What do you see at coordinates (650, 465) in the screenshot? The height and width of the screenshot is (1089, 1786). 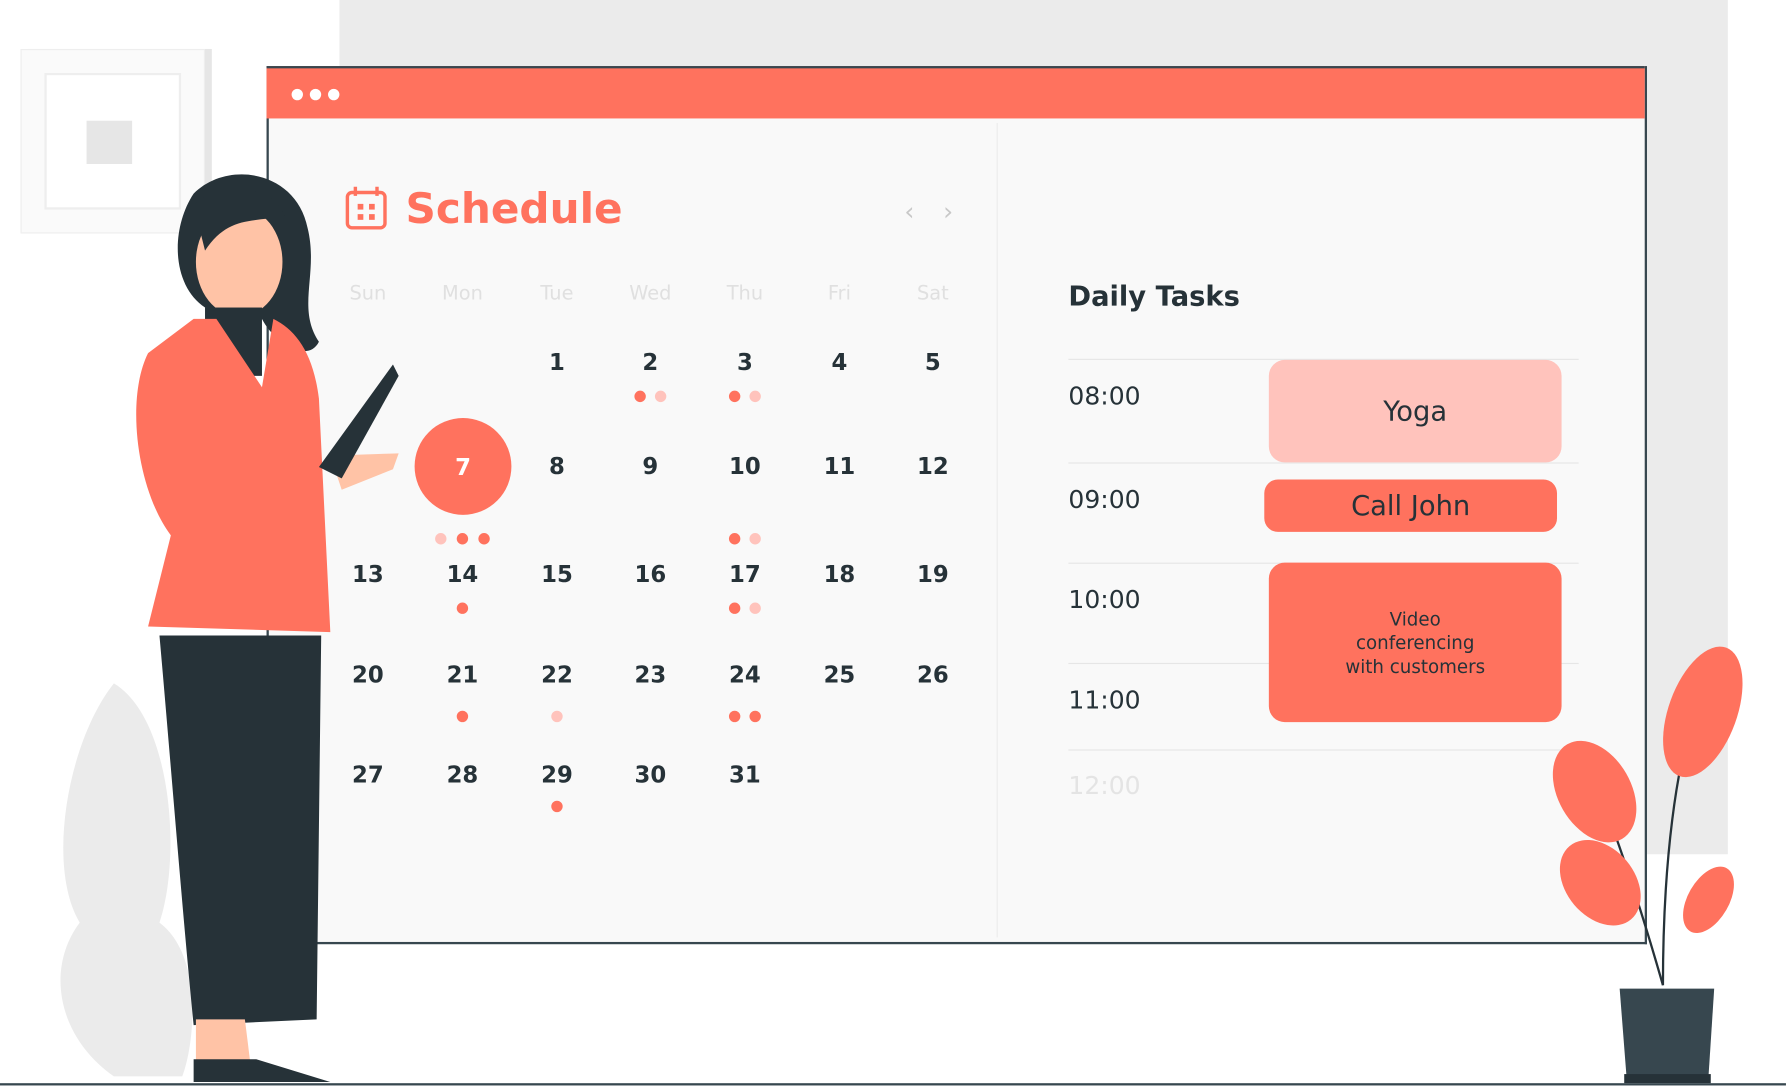 I see `calendar-day: 9` at bounding box center [650, 465].